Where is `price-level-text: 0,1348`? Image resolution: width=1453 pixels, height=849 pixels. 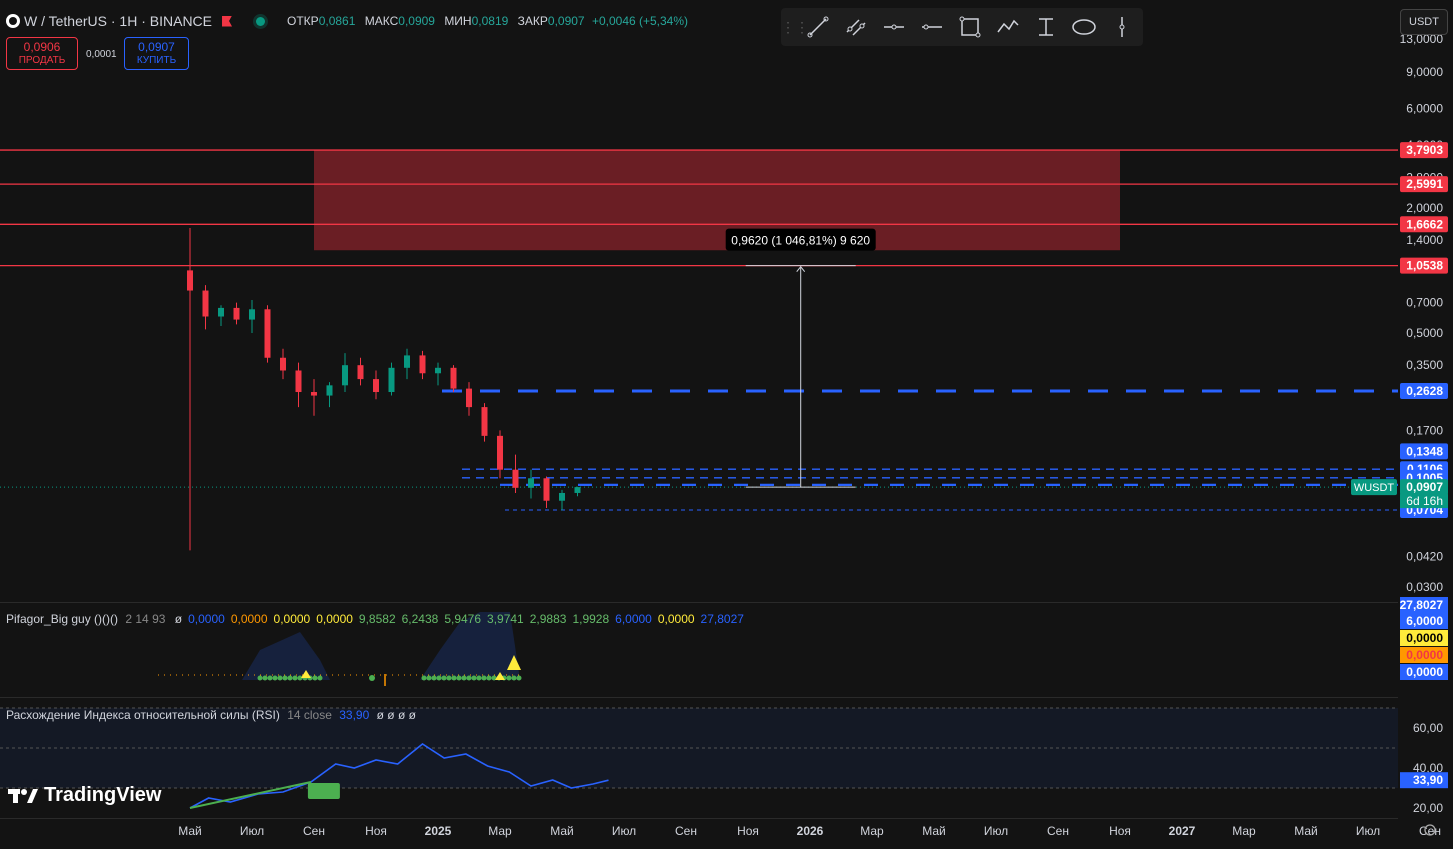
price-level-text: 0,1348 is located at coordinates (1424, 451).